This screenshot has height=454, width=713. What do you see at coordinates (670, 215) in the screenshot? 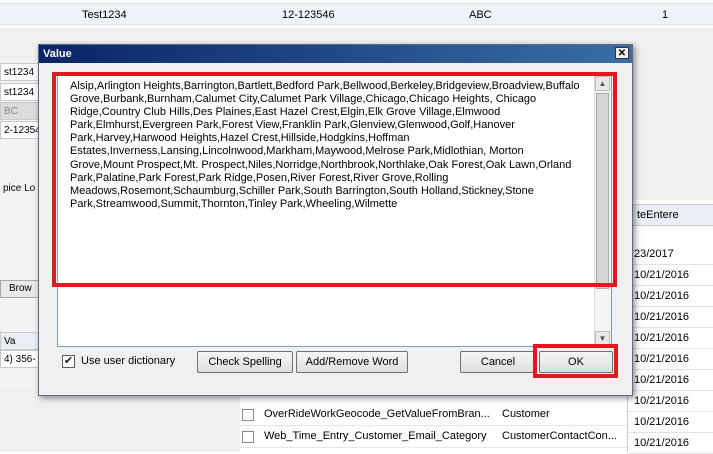
I see `column-header-date-entered: teEntere` at bounding box center [670, 215].